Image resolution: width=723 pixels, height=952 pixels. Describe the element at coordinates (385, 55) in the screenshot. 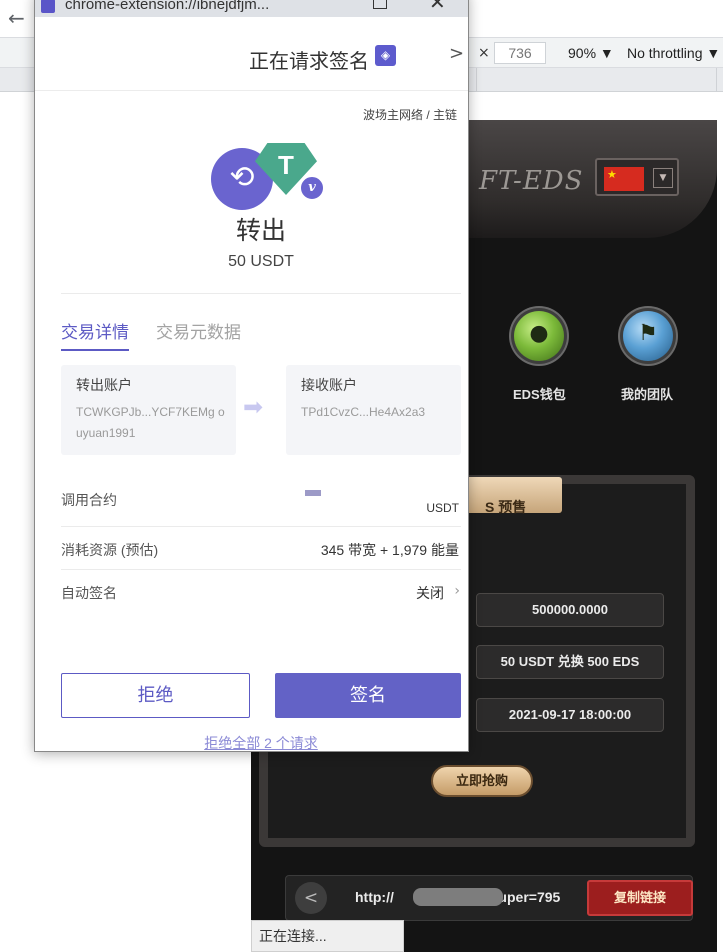

I see `tronlink-logo-icon: ◈` at that location.